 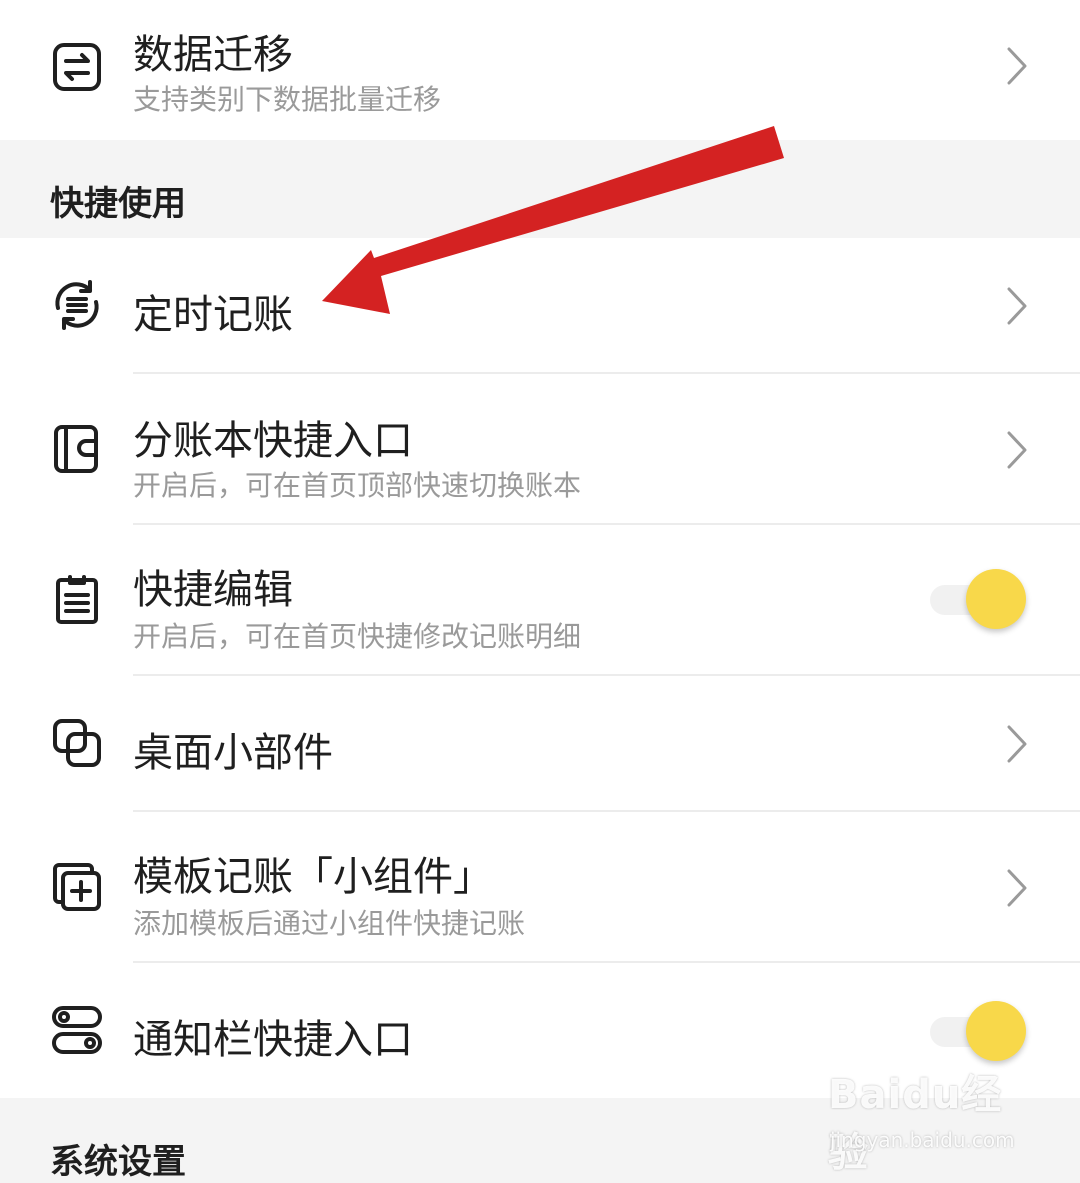 What do you see at coordinates (540, 189) in the screenshot?
I see `section-header-quick: 快捷使用` at bounding box center [540, 189].